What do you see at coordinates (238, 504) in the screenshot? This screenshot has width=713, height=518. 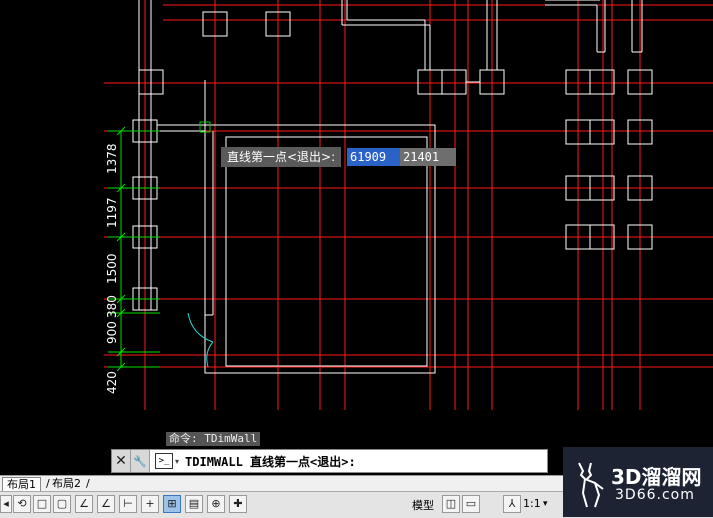 I see `annotation-icon: ✚` at bounding box center [238, 504].